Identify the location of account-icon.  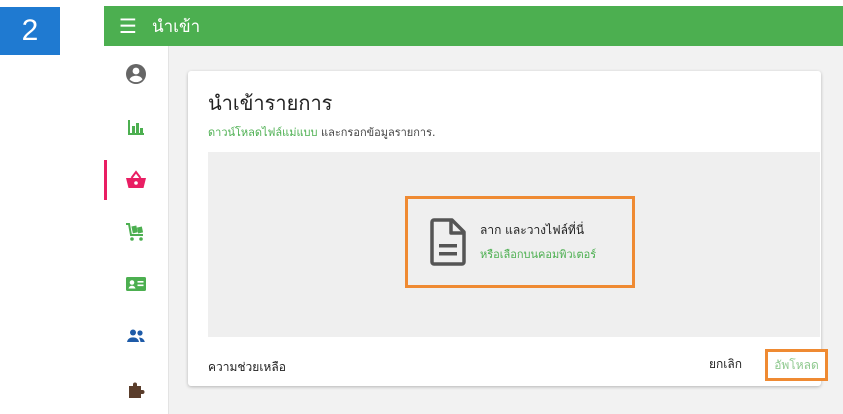
(136, 74).